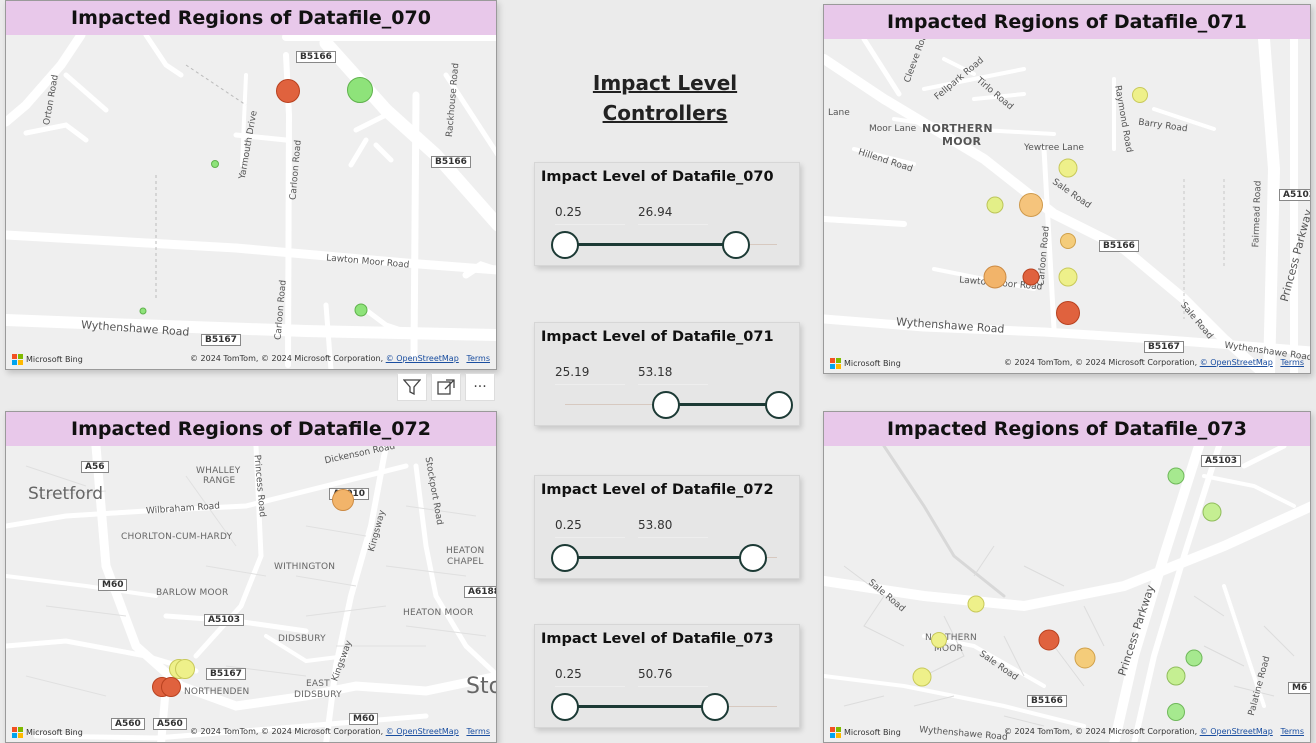 This screenshot has width=1316, height=743. Describe the element at coordinates (1067, 22) in the screenshot. I see `map-title: Impacted Regions of Datafile_071` at that location.